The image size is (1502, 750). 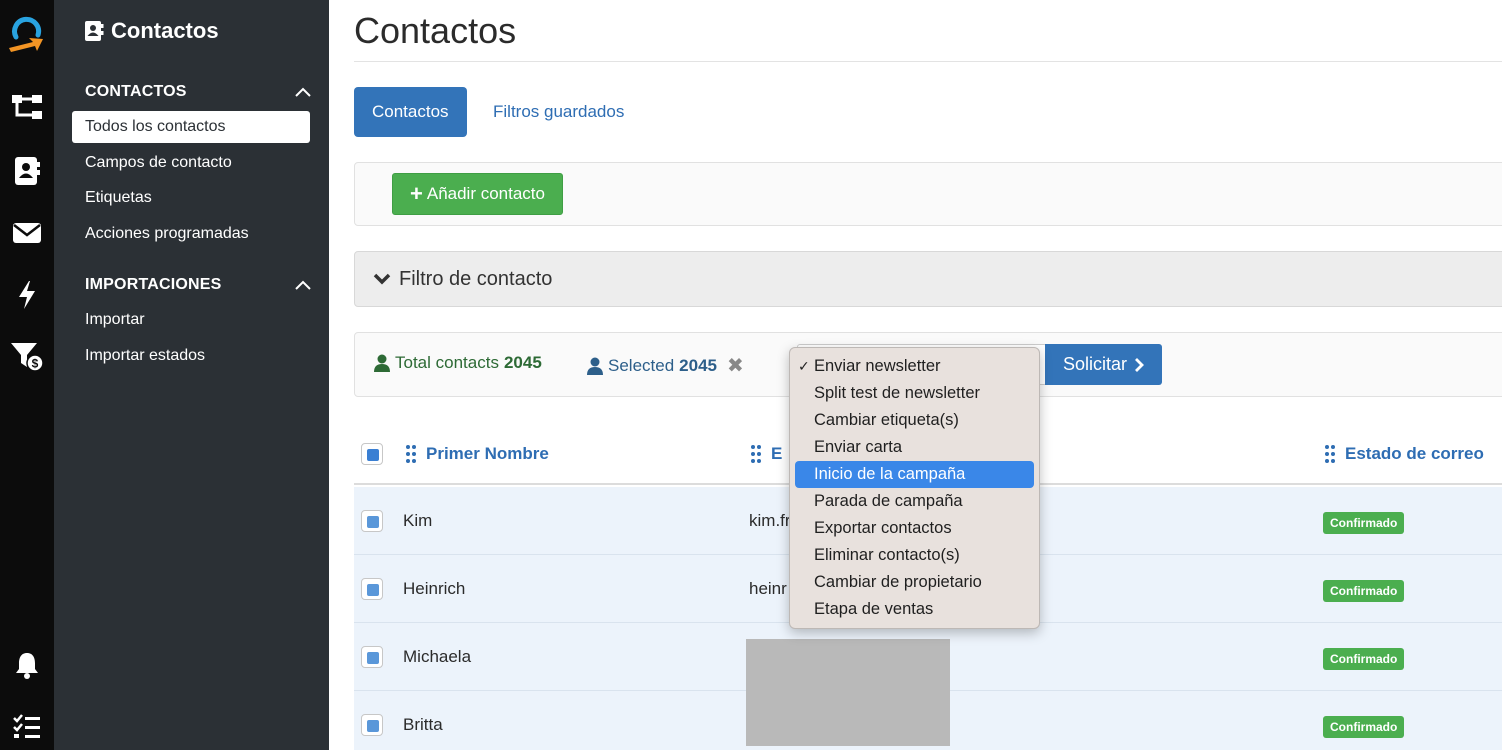 What do you see at coordinates (928, 194) in the screenshot?
I see `toolbar-panel: + Añadir contacto` at bounding box center [928, 194].